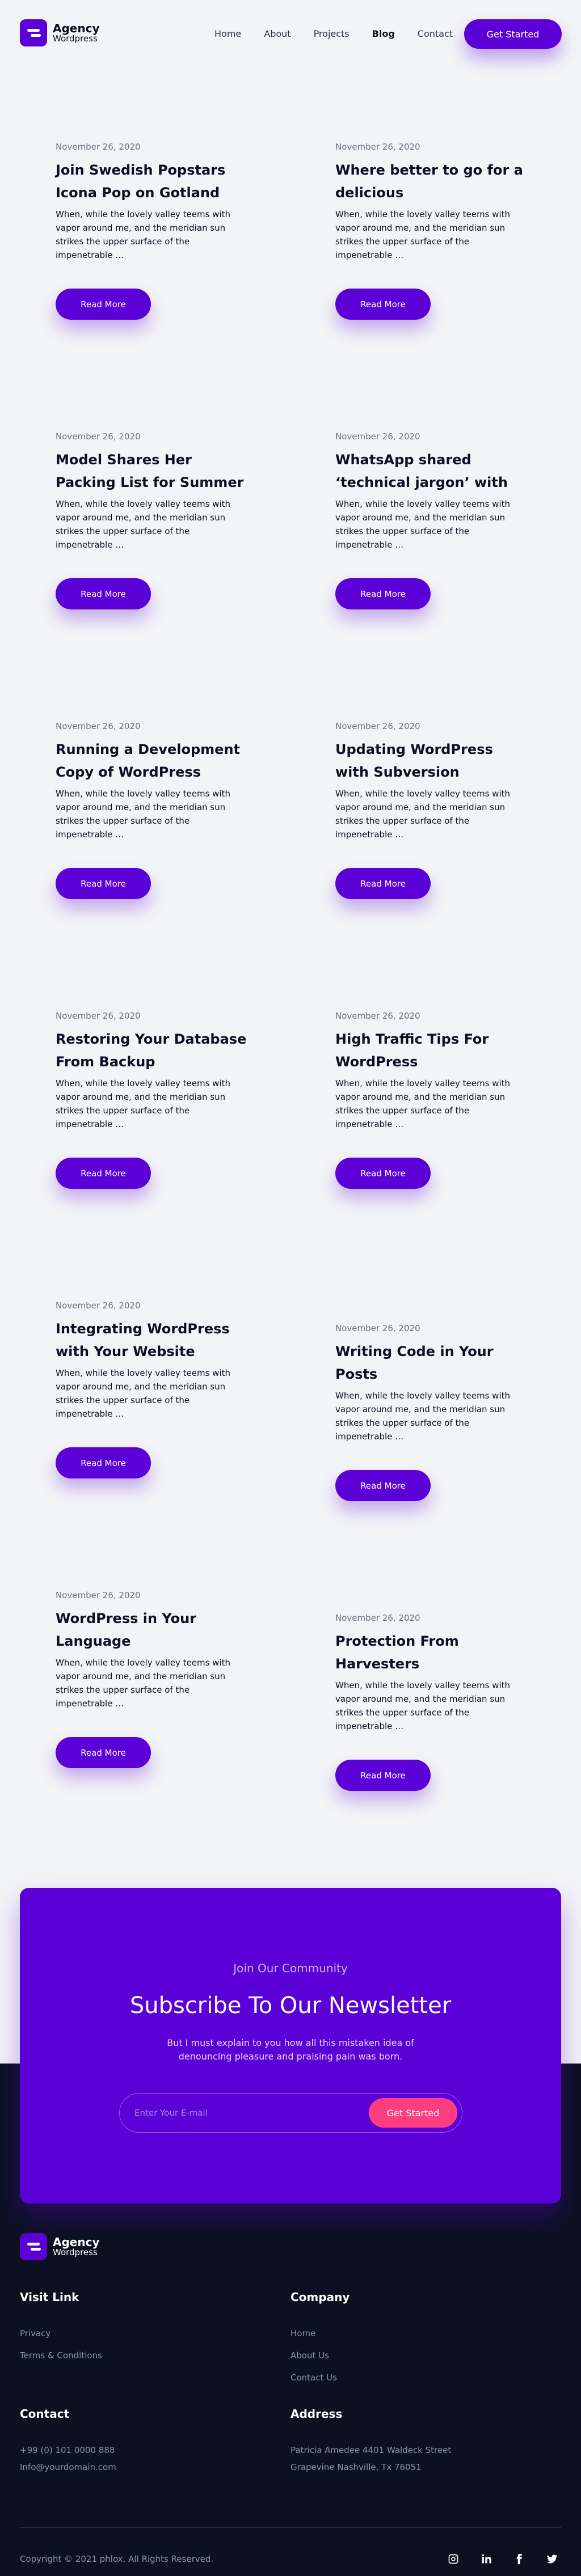  I want to click on footer-heading: Contact, so click(45, 2414).